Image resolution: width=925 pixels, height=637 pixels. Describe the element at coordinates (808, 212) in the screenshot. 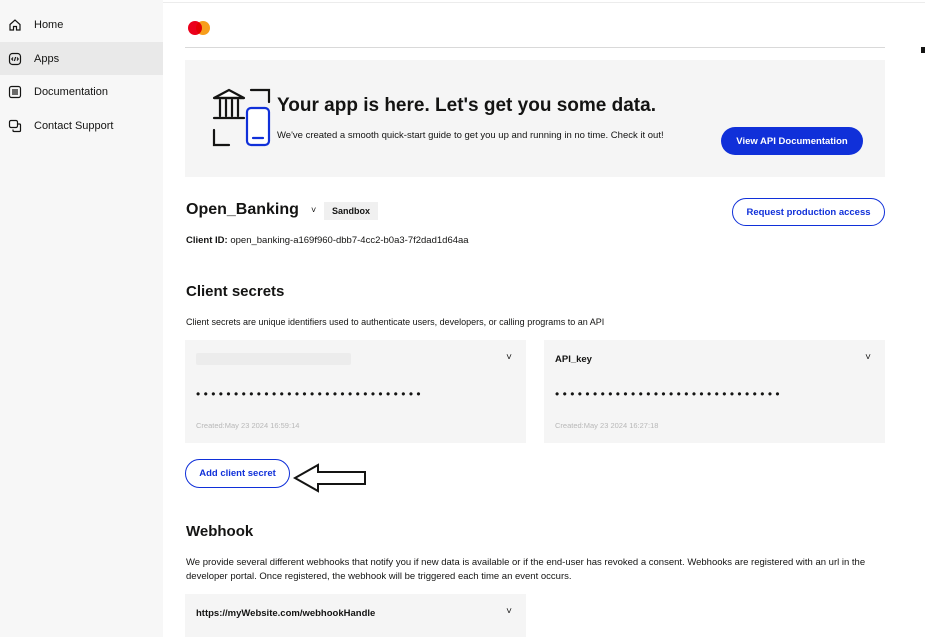

I see `request-production-access-button: Request production access` at that location.